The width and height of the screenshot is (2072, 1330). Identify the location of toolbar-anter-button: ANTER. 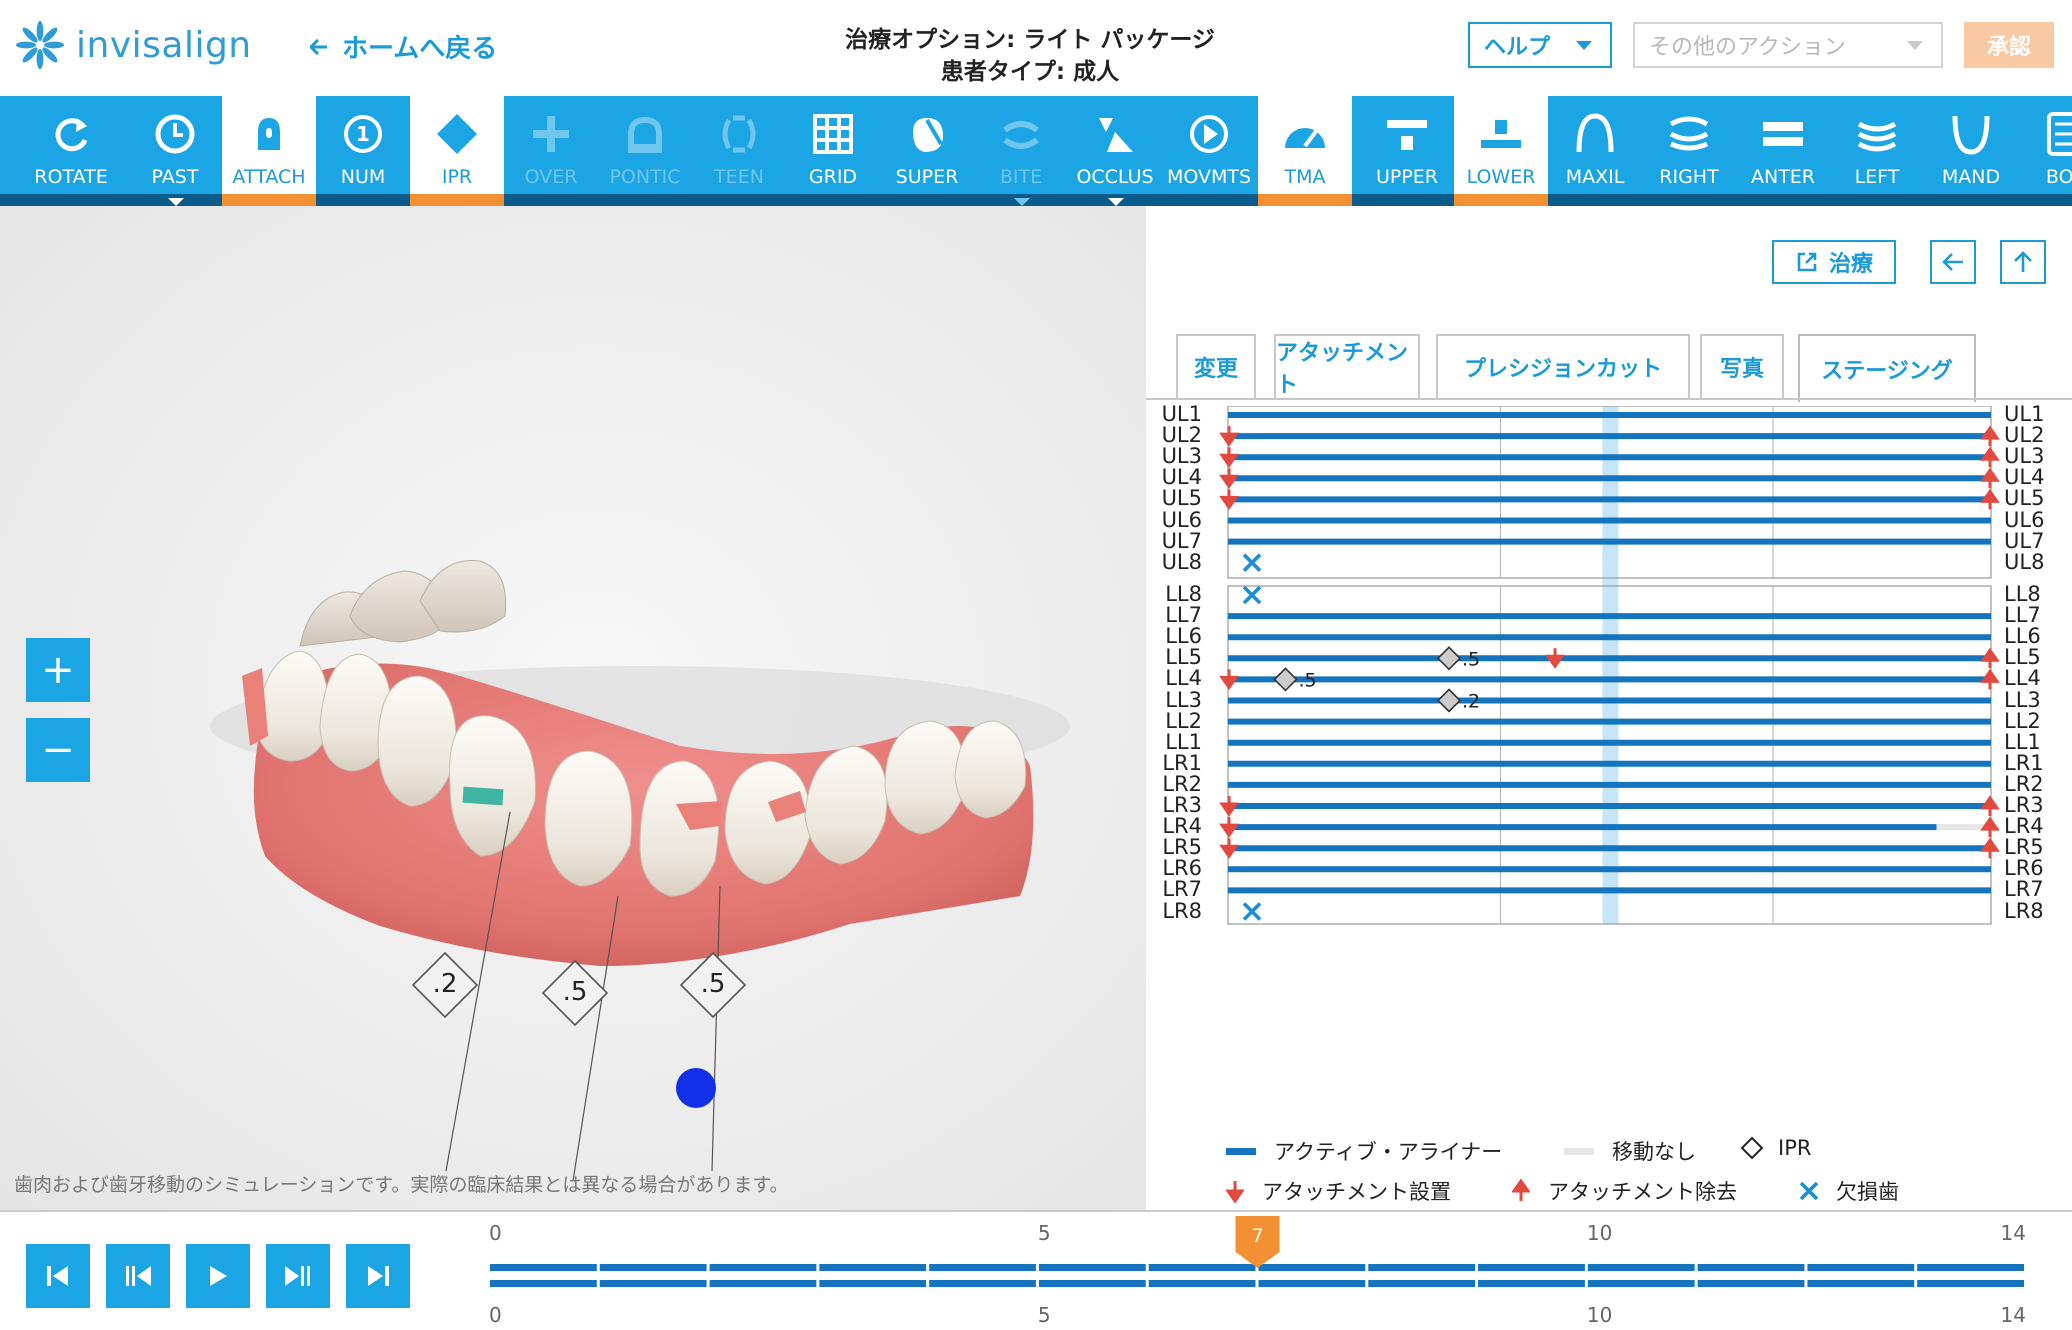
(1783, 151).